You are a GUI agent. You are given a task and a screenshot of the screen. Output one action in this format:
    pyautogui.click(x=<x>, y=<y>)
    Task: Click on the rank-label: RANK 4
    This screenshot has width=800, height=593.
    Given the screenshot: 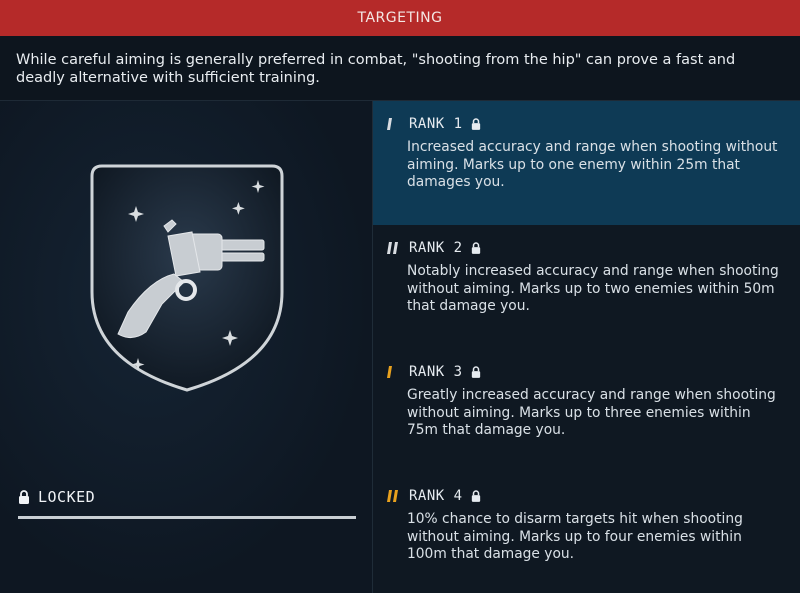 What is the action you would take?
    pyautogui.click(x=436, y=496)
    